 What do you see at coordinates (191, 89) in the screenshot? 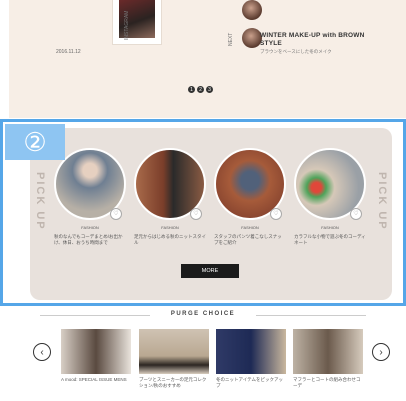
I see `pager-dot-1: 1` at bounding box center [191, 89].